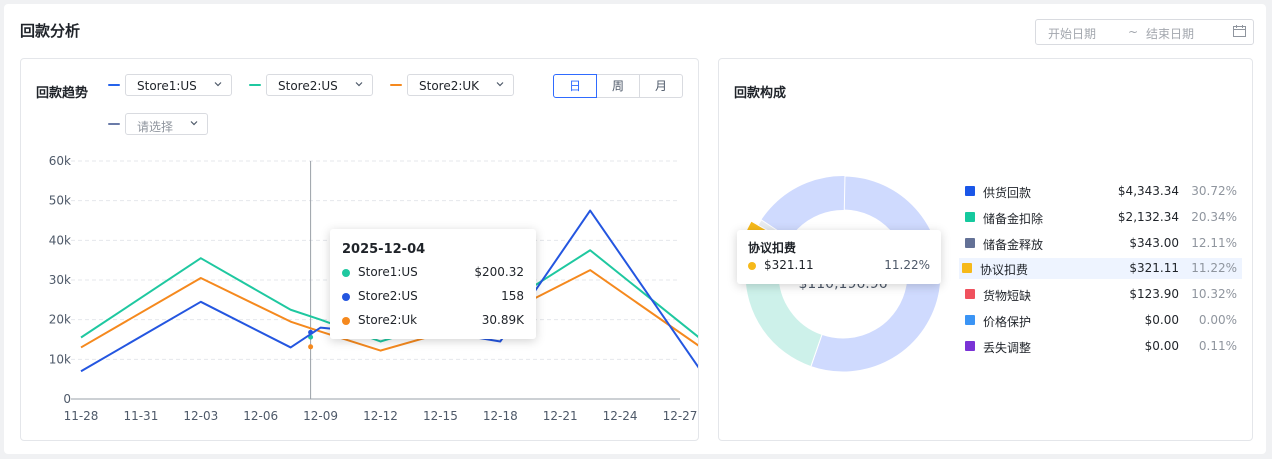 Image resolution: width=1272 pixels, height=459 pixels. What do you see at coordinates (1013, 244) in the screenshot?
I see `legend-item-name: 储备金释放` at bounding box center [1013, 244].